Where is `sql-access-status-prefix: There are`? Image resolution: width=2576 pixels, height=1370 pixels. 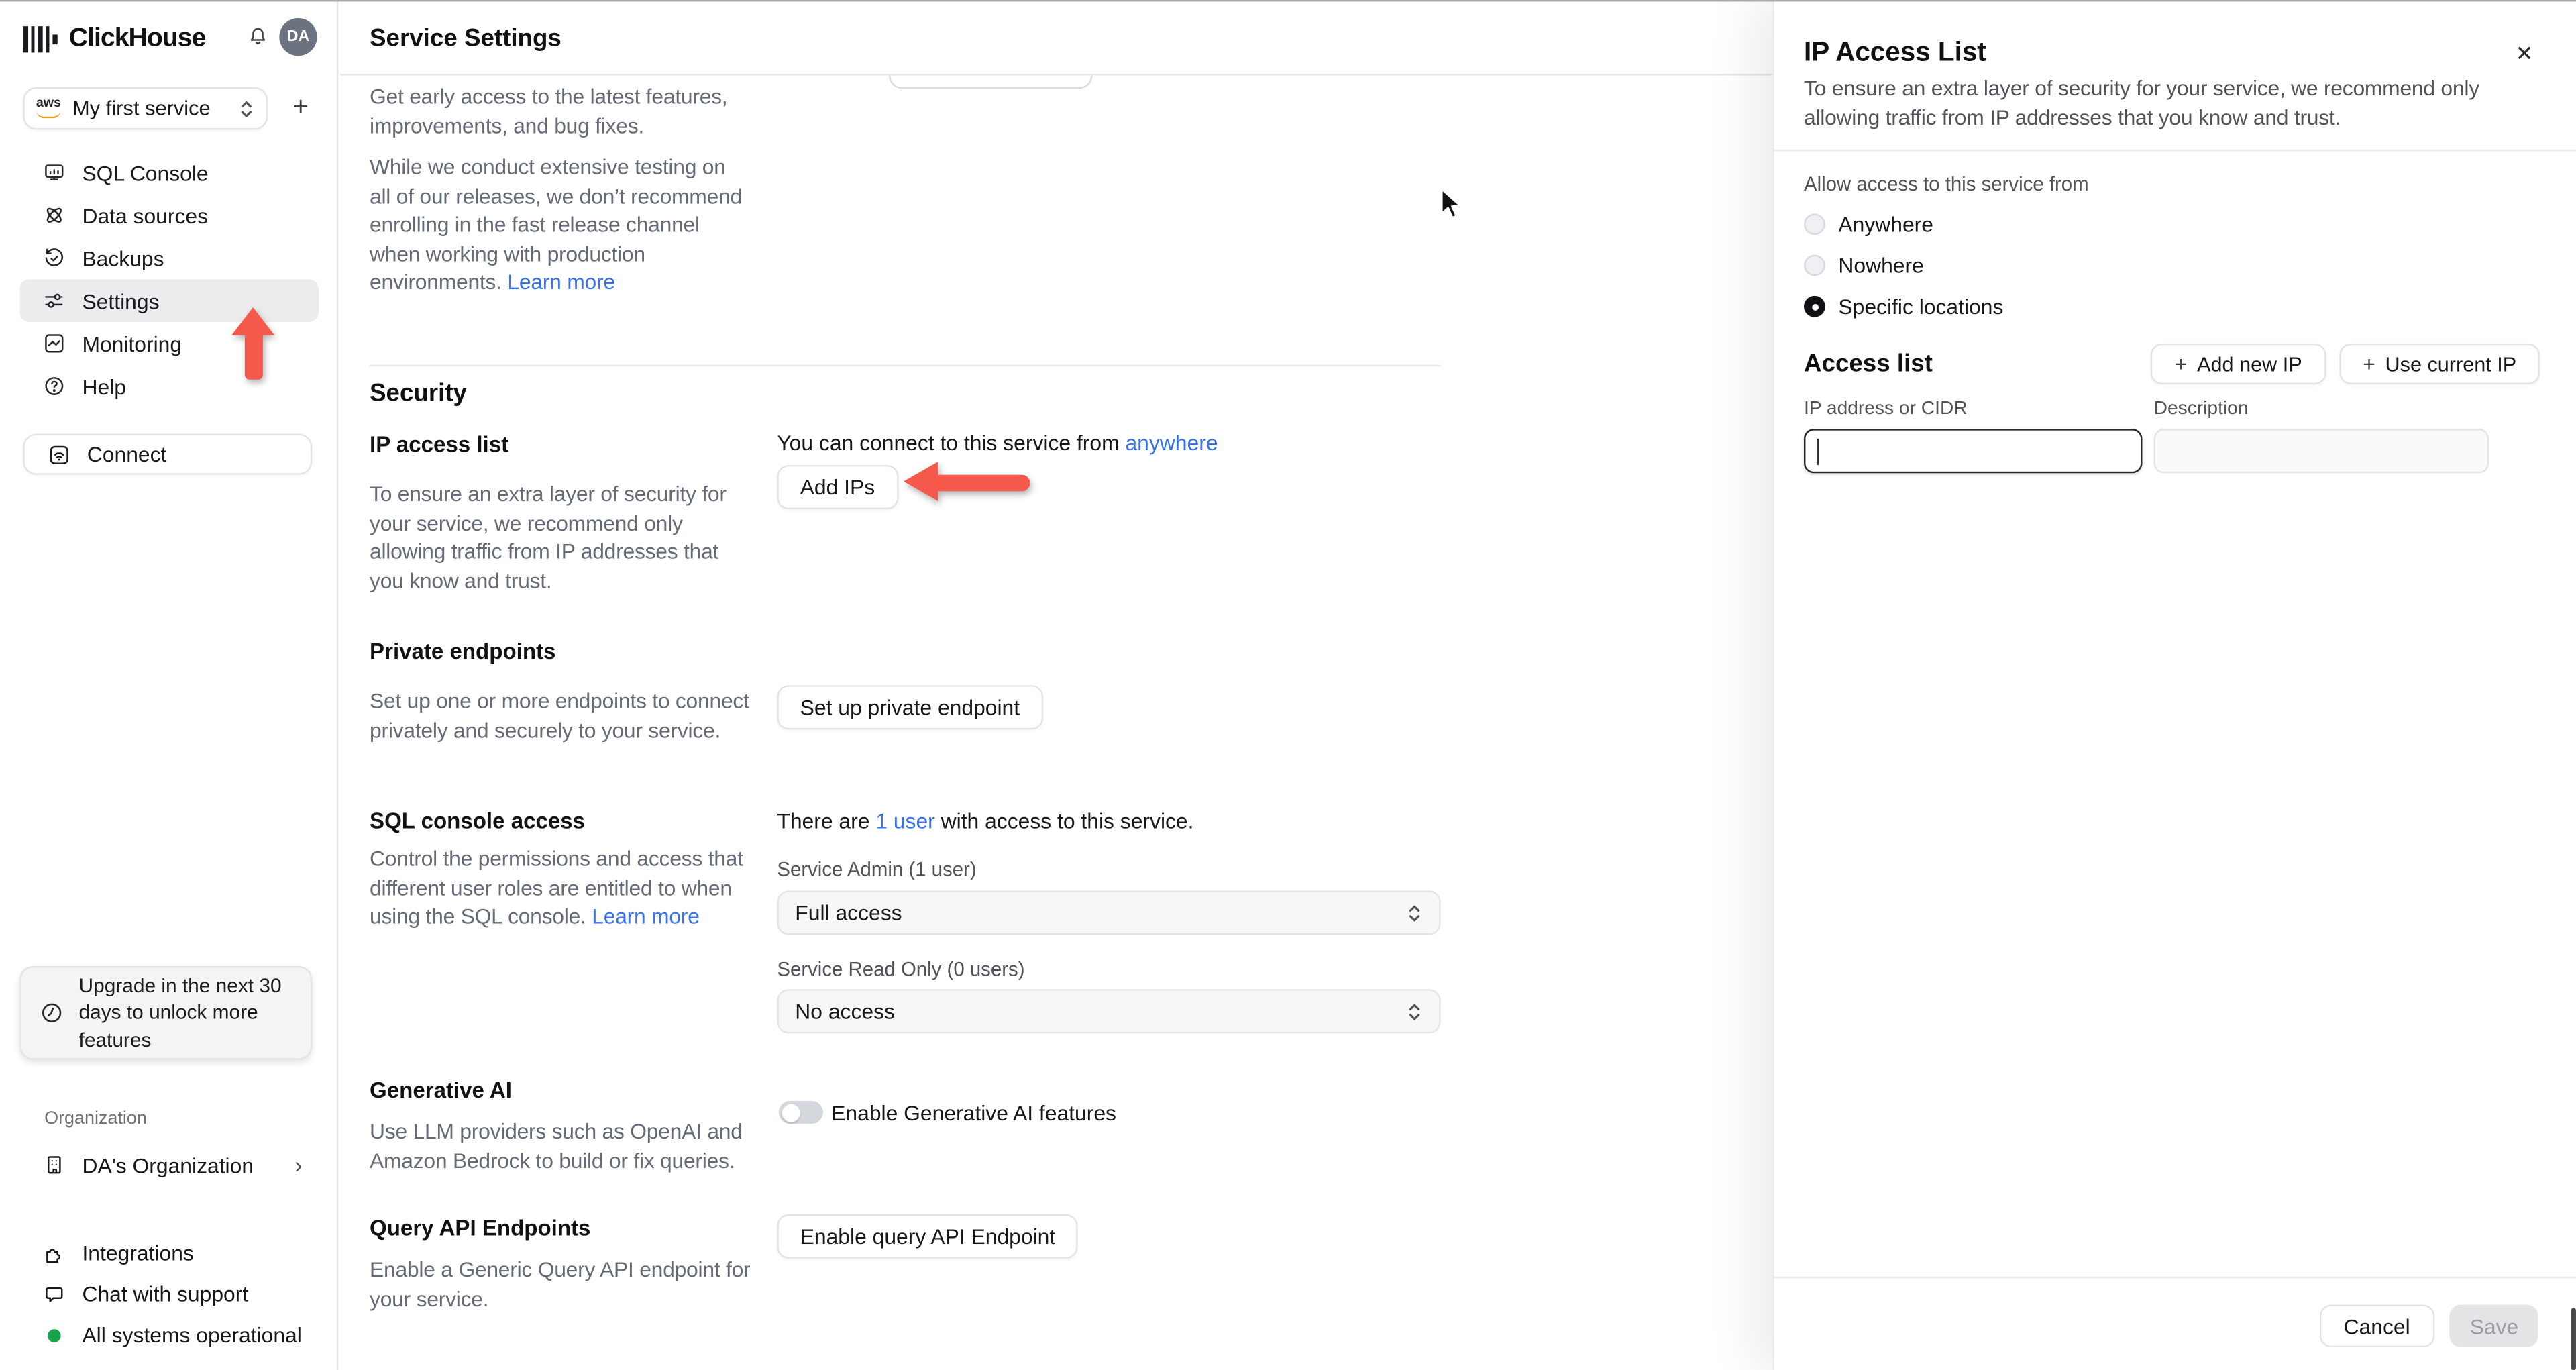 sql-access-status-prefix: There are is located at coordinates (826, 820).